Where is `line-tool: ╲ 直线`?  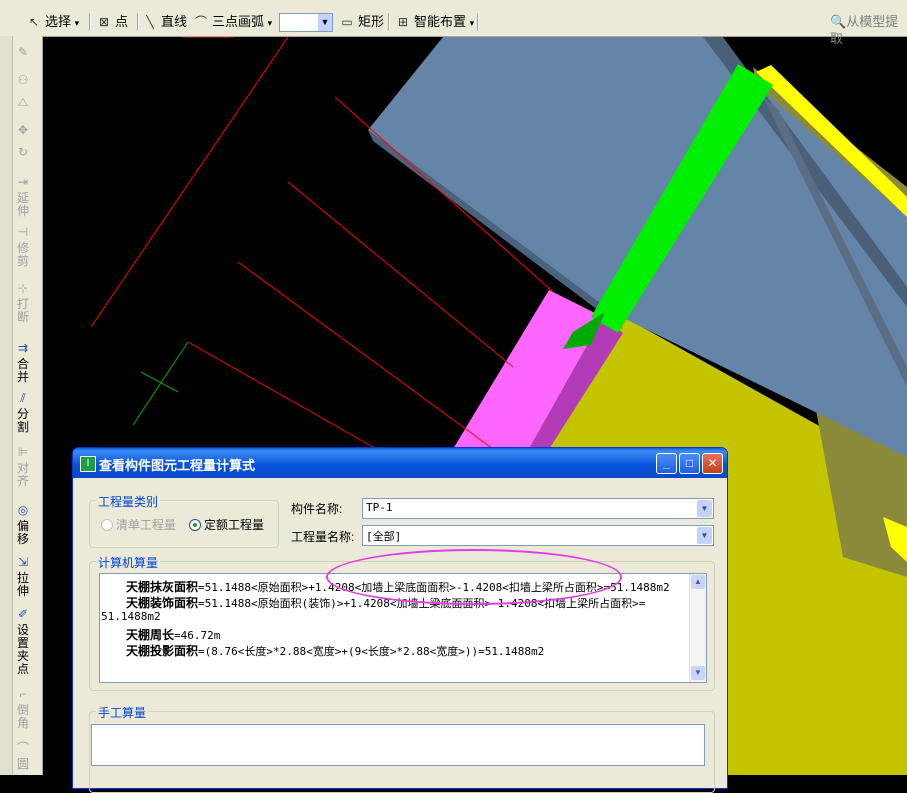 line-tool: ╲ 直线 is located at coordinates (164, 22).